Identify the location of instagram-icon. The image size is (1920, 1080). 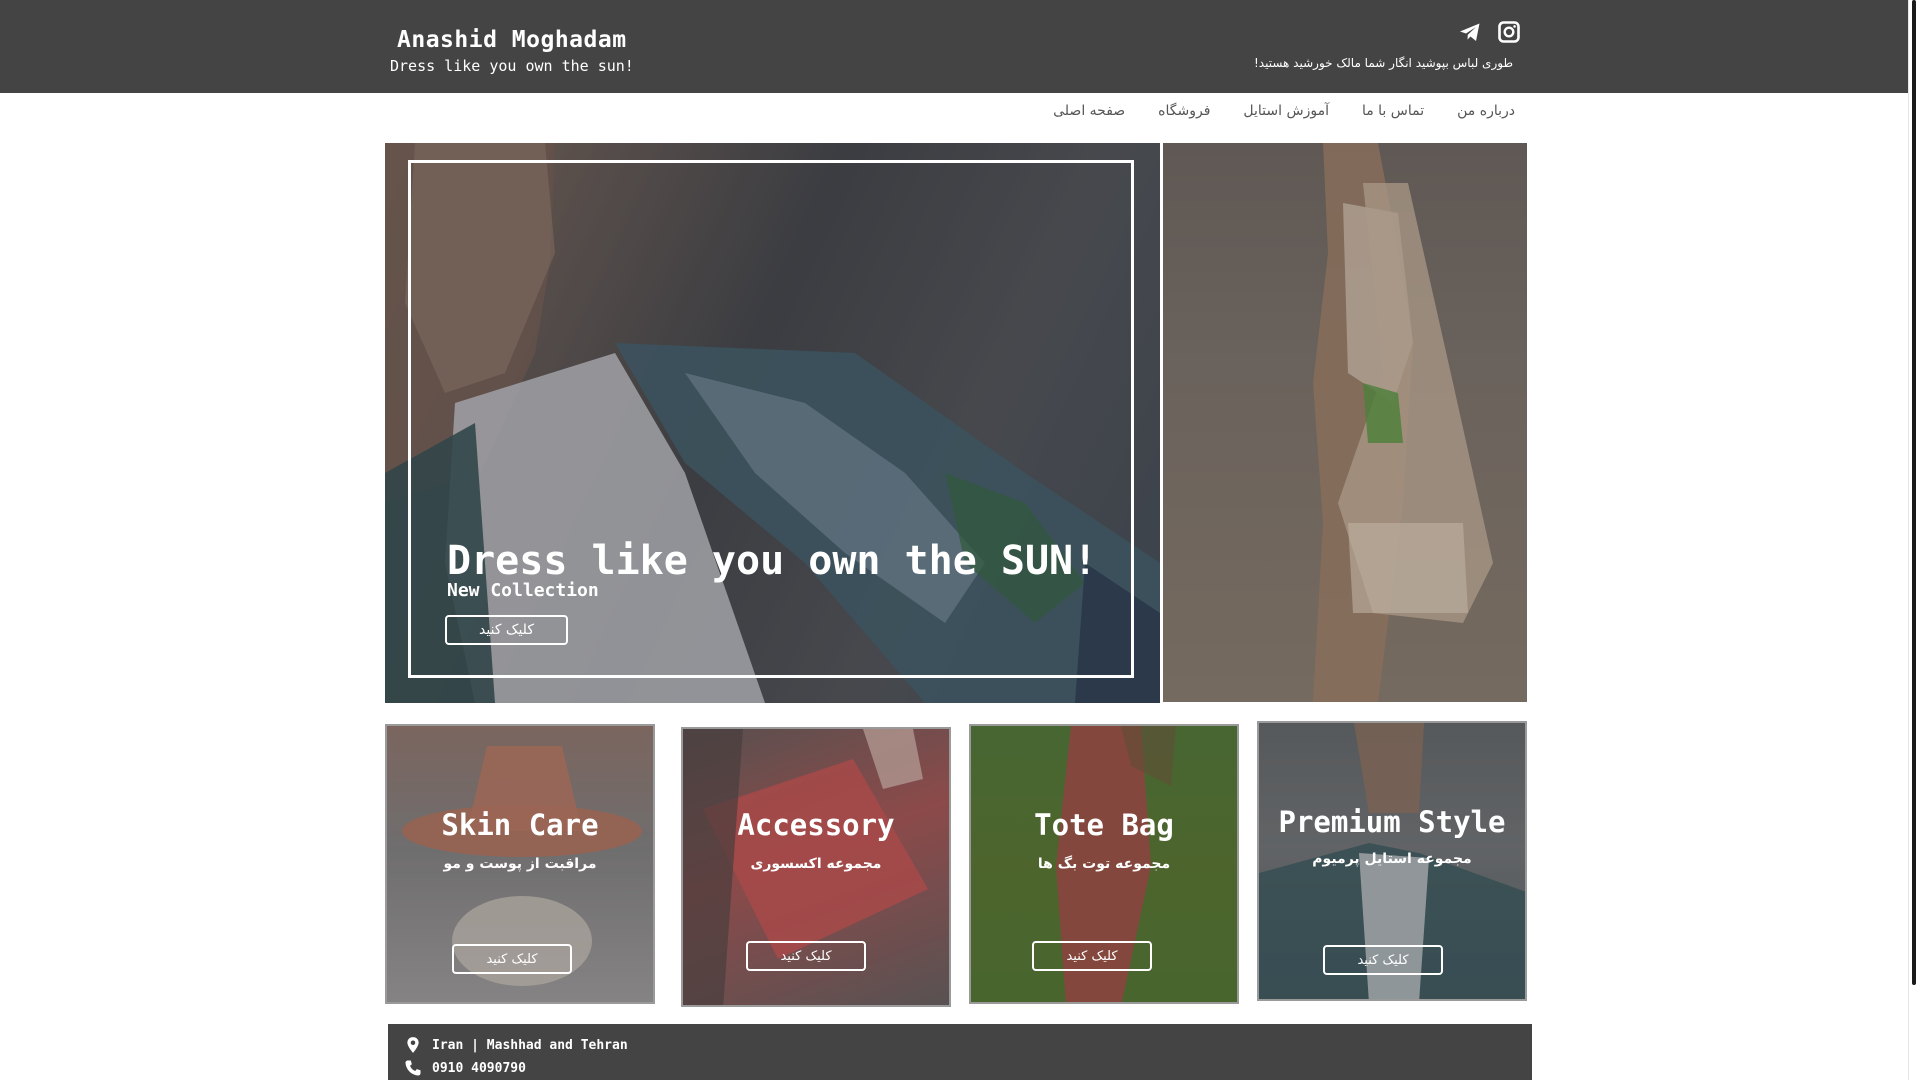
(1509, 32).